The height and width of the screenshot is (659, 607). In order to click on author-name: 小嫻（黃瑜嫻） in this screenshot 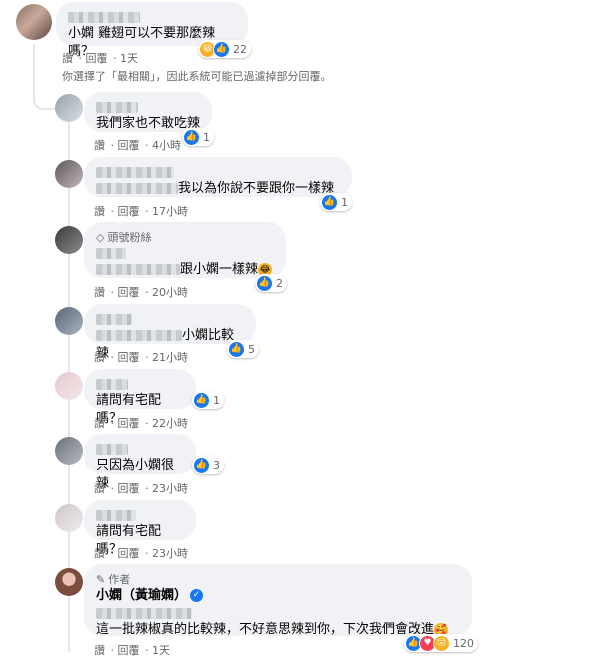, I will do `click(141, 595)`.